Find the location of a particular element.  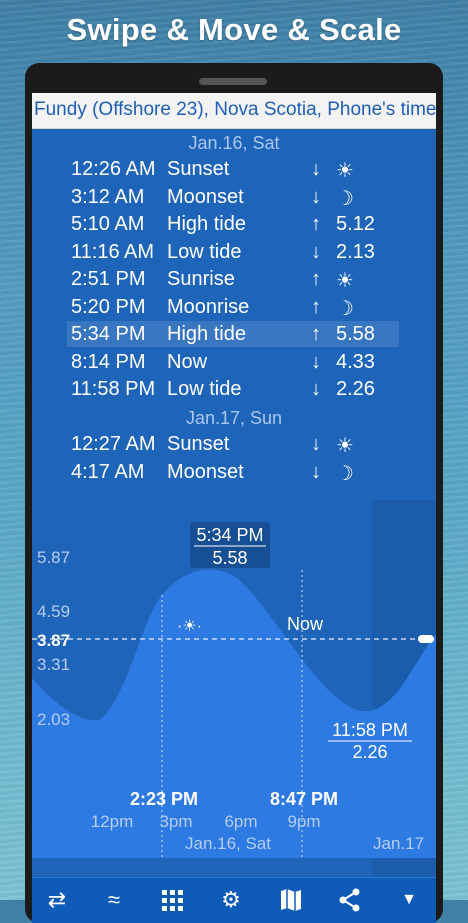

grid-icon is located at coordinates (173, 900).